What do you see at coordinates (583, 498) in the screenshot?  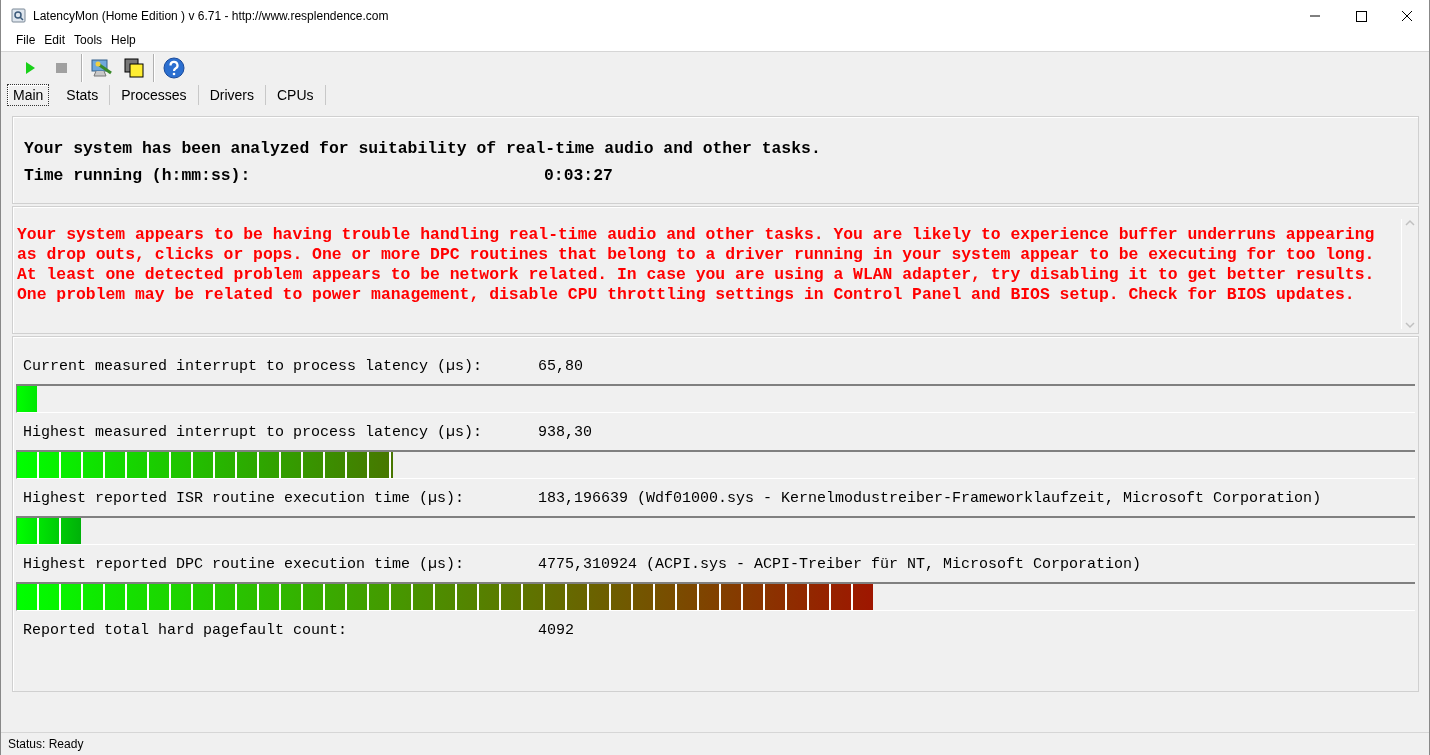 I see `measurement-value: 183,196639` at bounding box center [583, 498].